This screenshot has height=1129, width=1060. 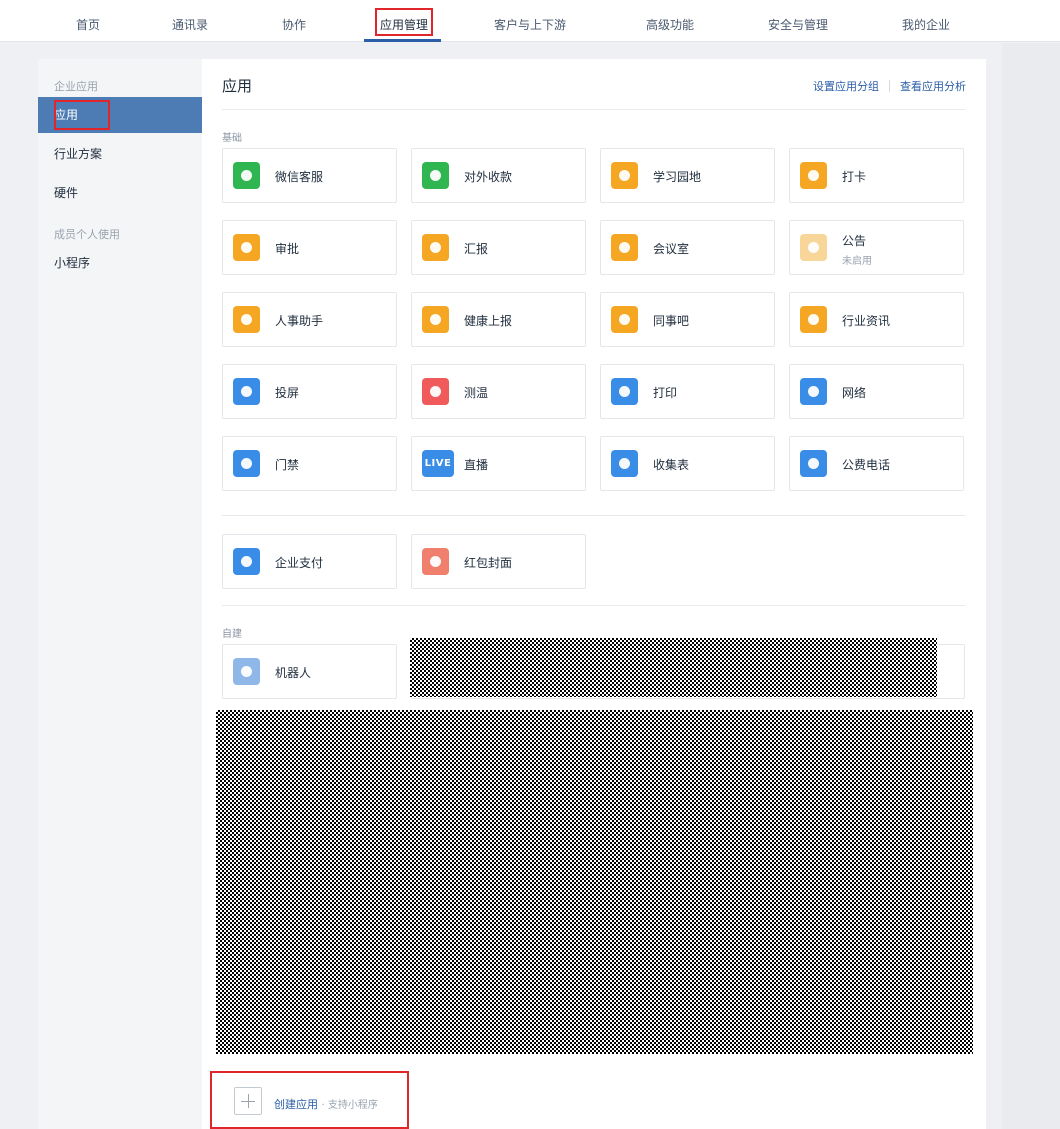 What do you see at coordinates (476, 393) in the screenshot?
I see `app-tile-label: 测温` at bounding box center [476, 393].